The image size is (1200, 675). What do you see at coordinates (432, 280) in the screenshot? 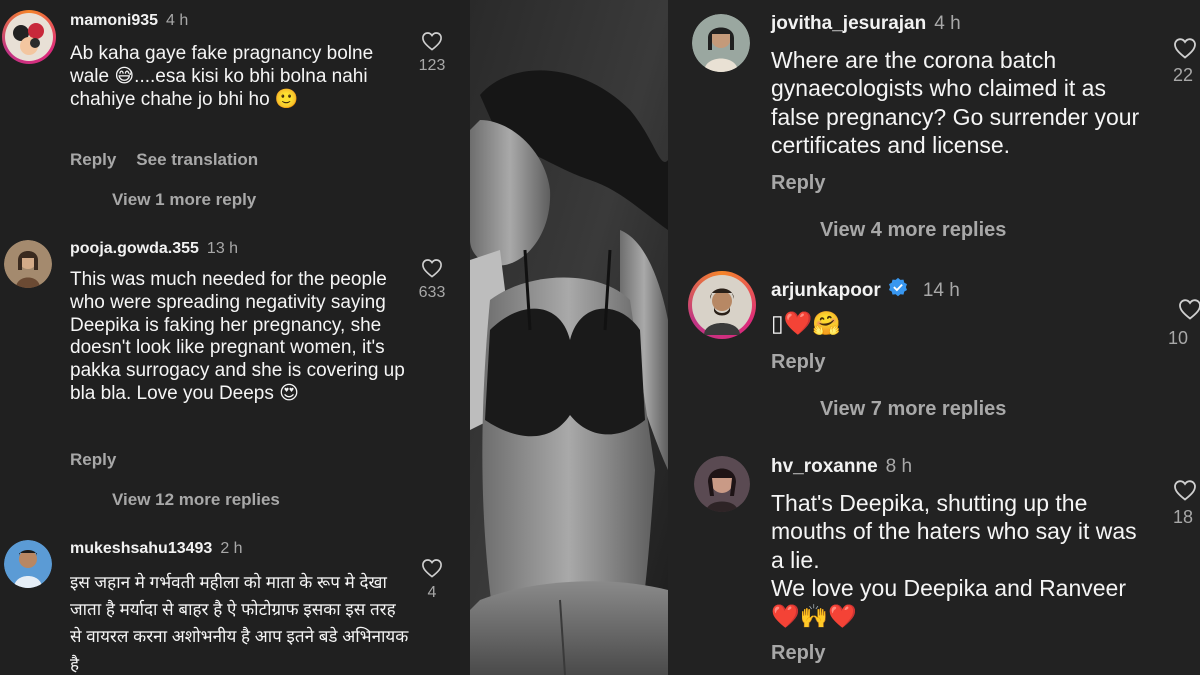
I see `like-control: 633` at bounding box center [432, 280].